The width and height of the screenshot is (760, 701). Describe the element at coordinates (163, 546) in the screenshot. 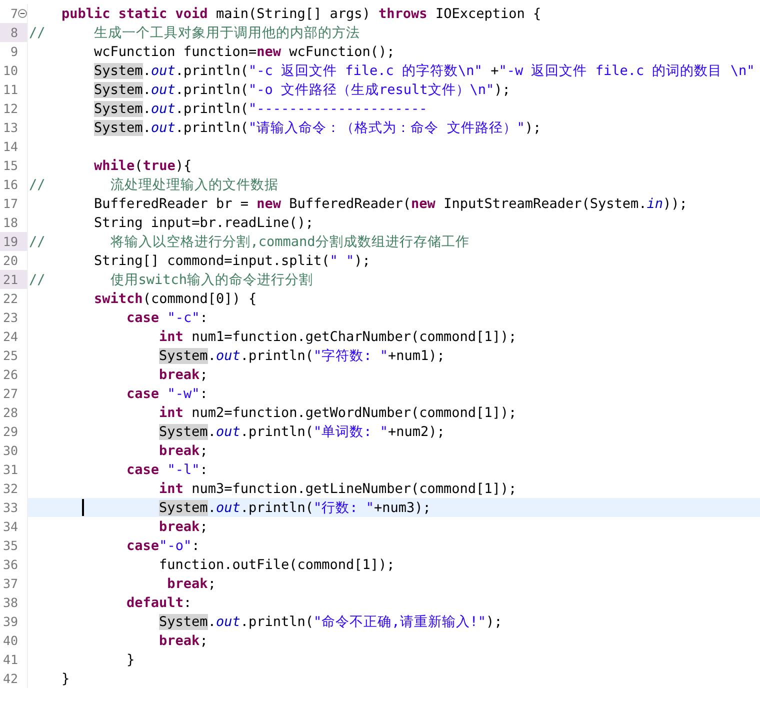

I see `code-line: case"-o":` at that location.